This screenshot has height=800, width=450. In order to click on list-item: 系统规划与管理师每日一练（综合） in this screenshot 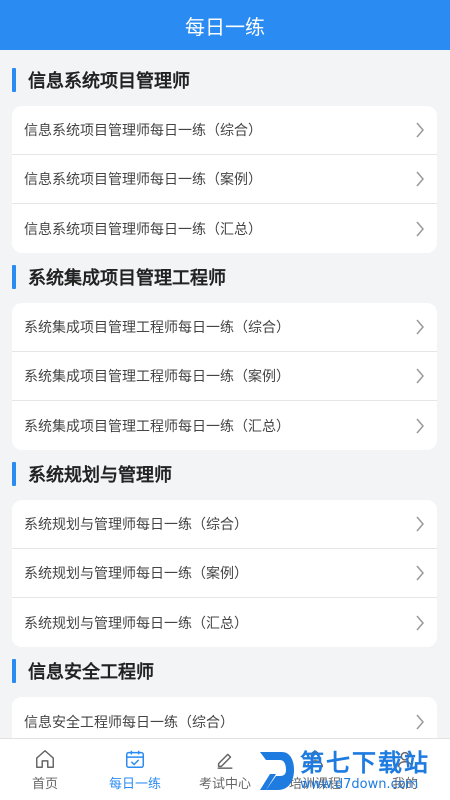, I will do `click(224, 524)`.